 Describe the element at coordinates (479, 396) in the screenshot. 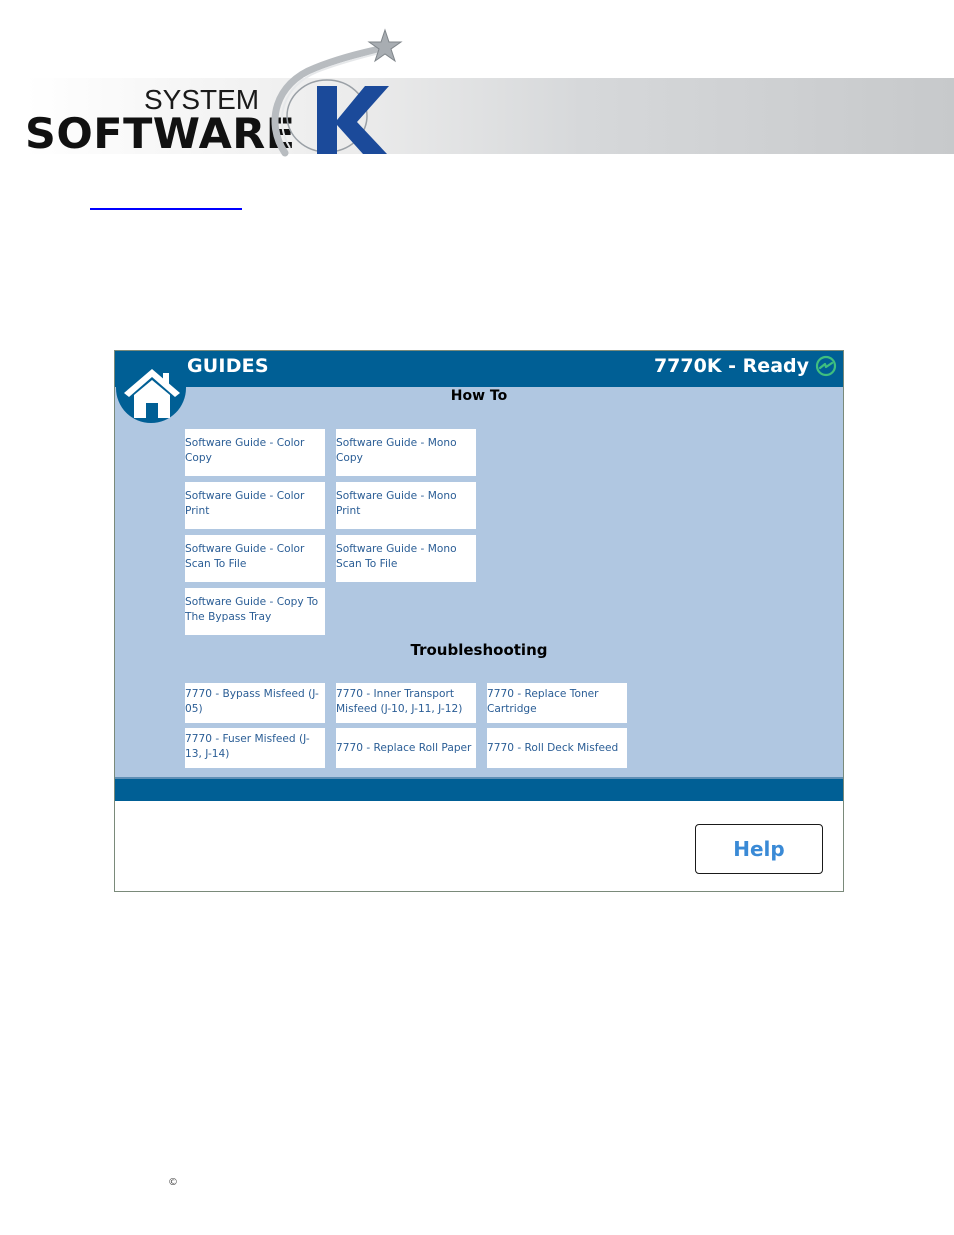

I see `section-title-how-to: How To` at that location.